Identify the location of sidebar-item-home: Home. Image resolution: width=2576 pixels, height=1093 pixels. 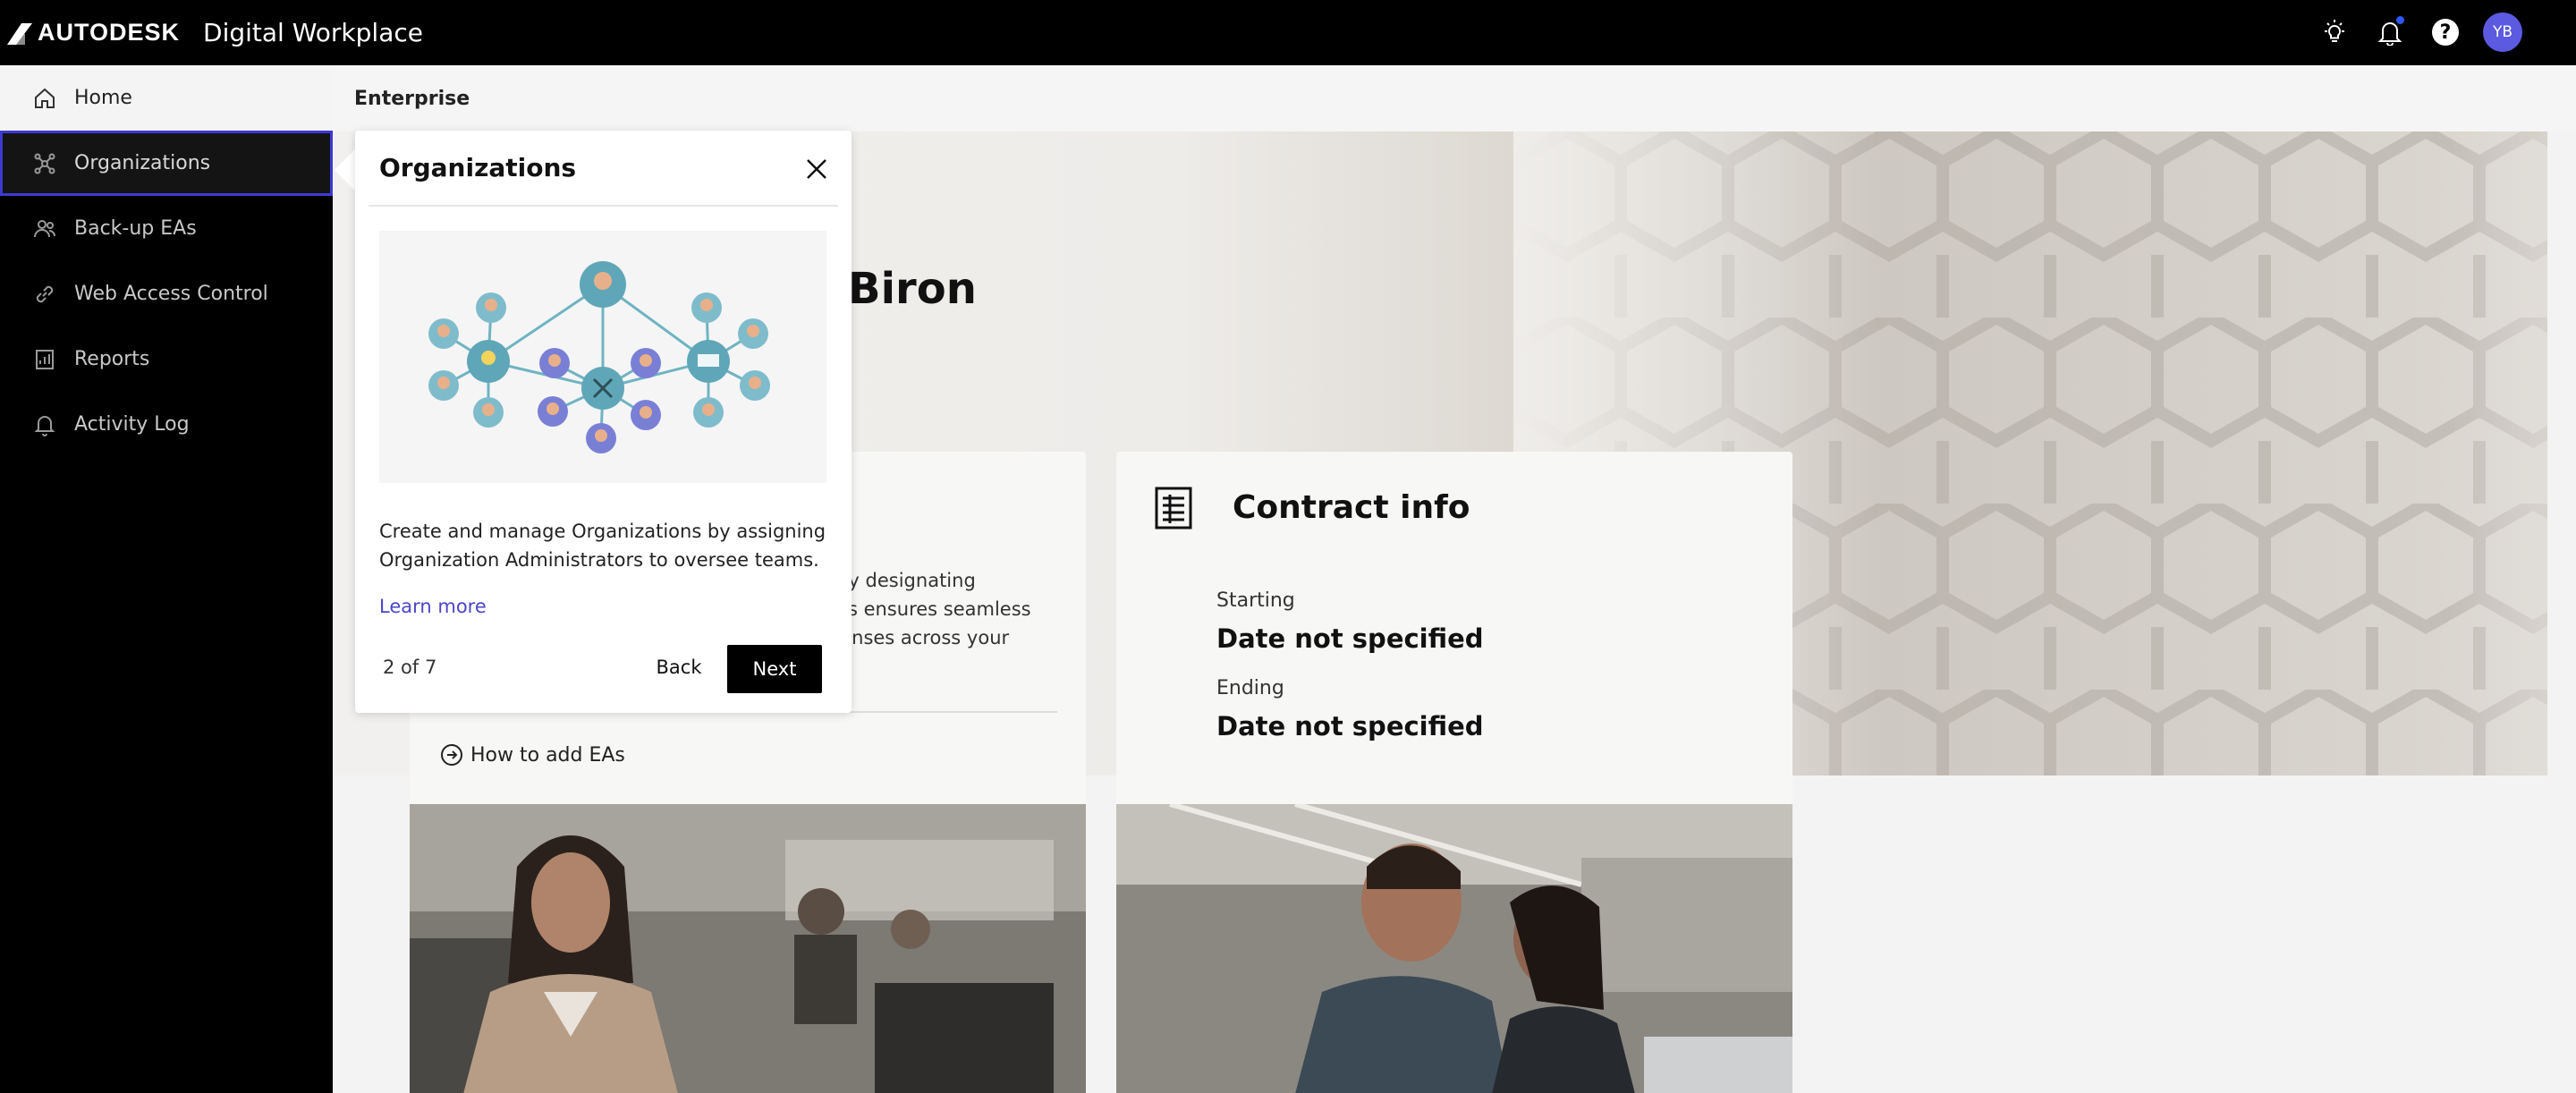
(166, 98).